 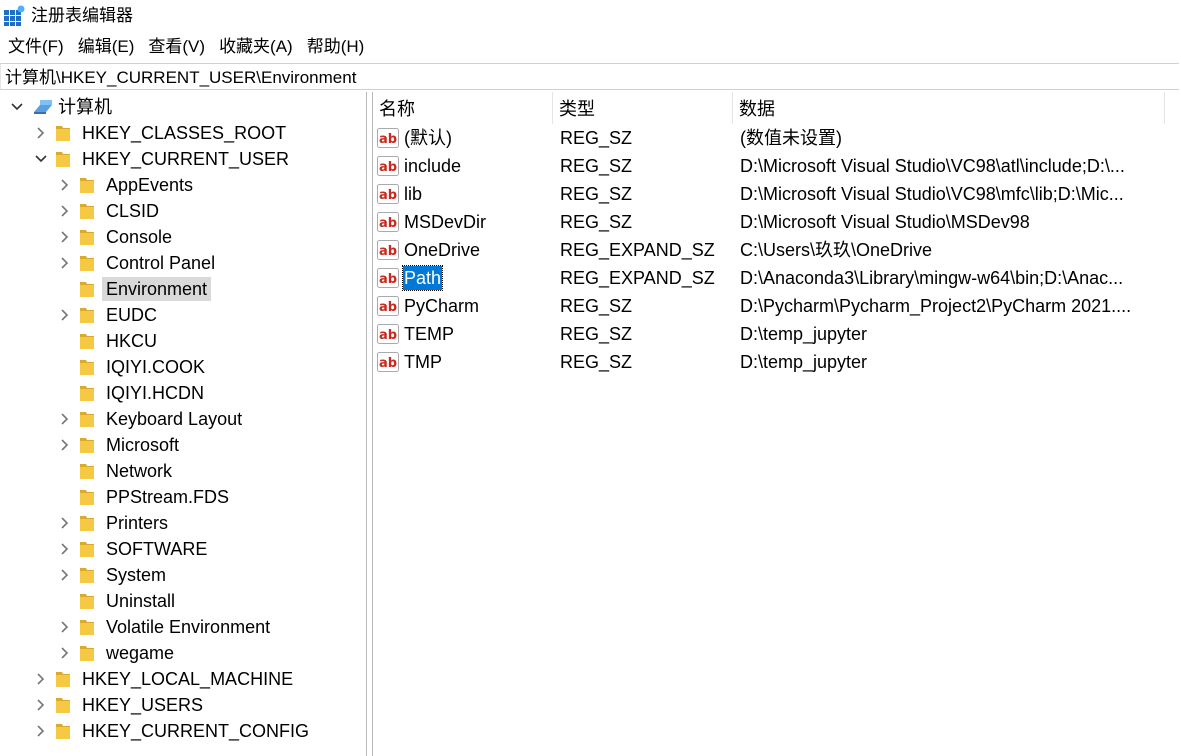 What do you see at coordinates (183, 653) in the screenshot?
I see `tree-item: wegame` at bounding box center [183, 653].